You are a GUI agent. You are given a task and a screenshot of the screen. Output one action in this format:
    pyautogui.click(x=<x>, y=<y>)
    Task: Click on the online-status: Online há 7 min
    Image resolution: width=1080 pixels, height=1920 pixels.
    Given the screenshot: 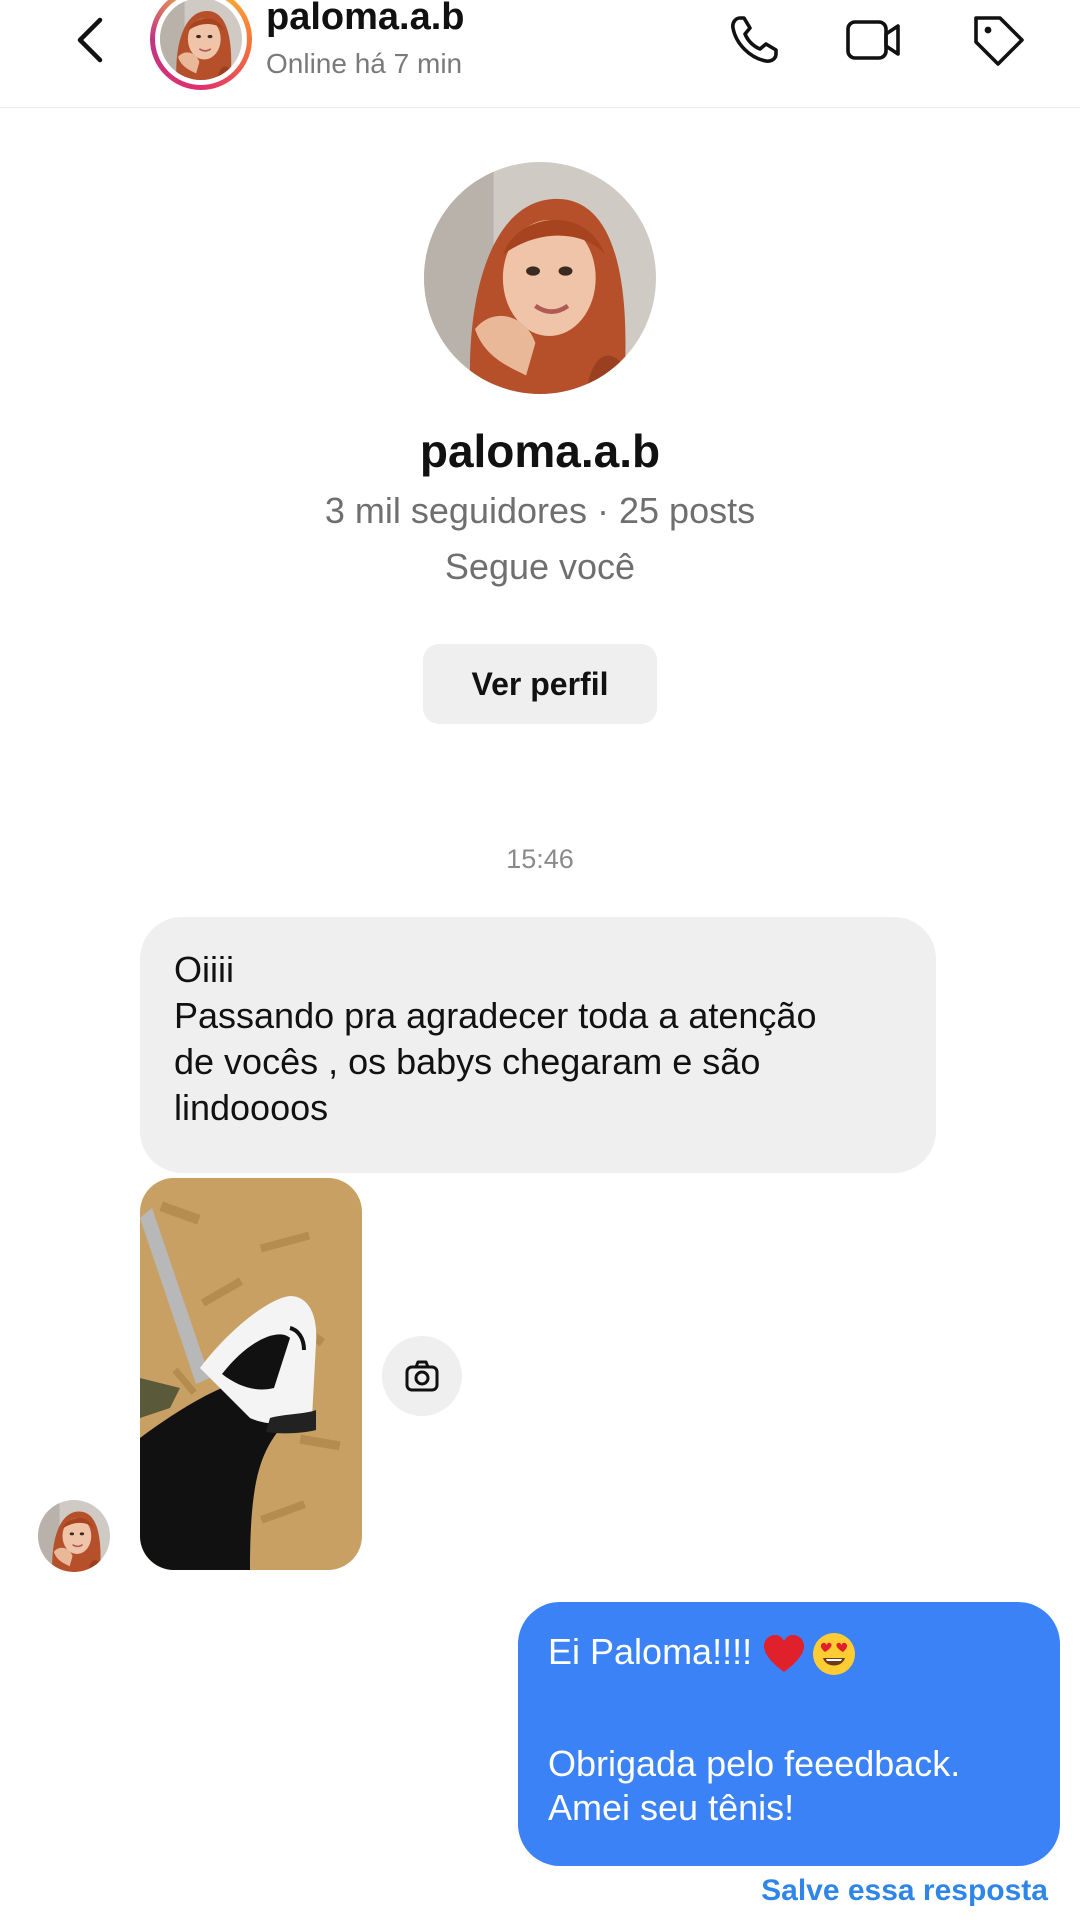 What is the action you would take?
    pyautogui.click(x=364, y=63)
    